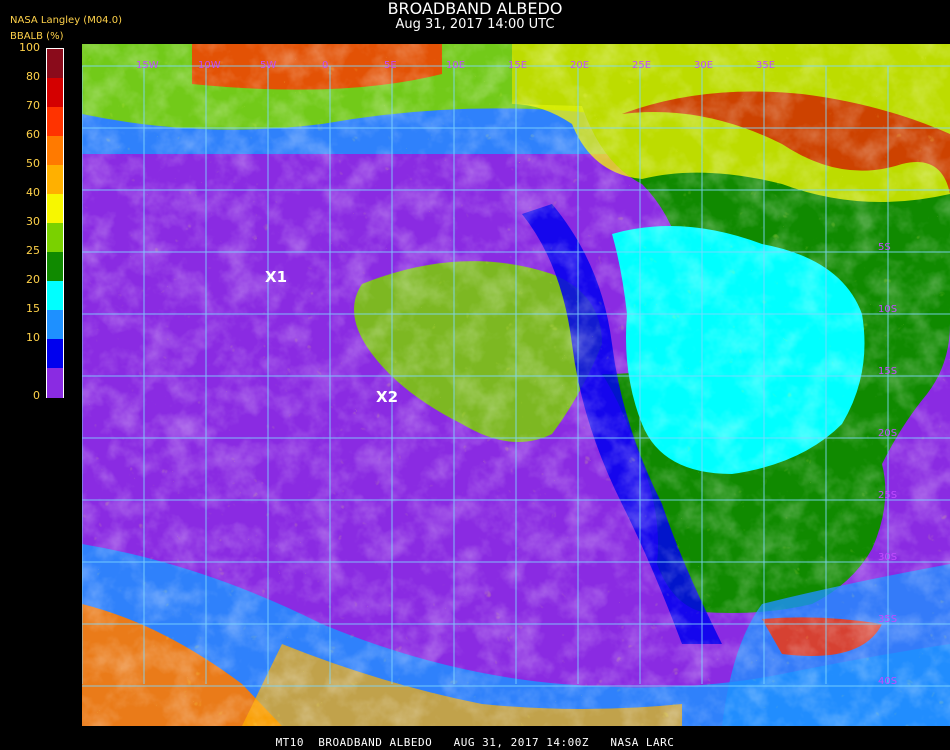  Describe the element at coordinates (887, 371) in the screenshot. I see `latitude-label: 15S` at that location.